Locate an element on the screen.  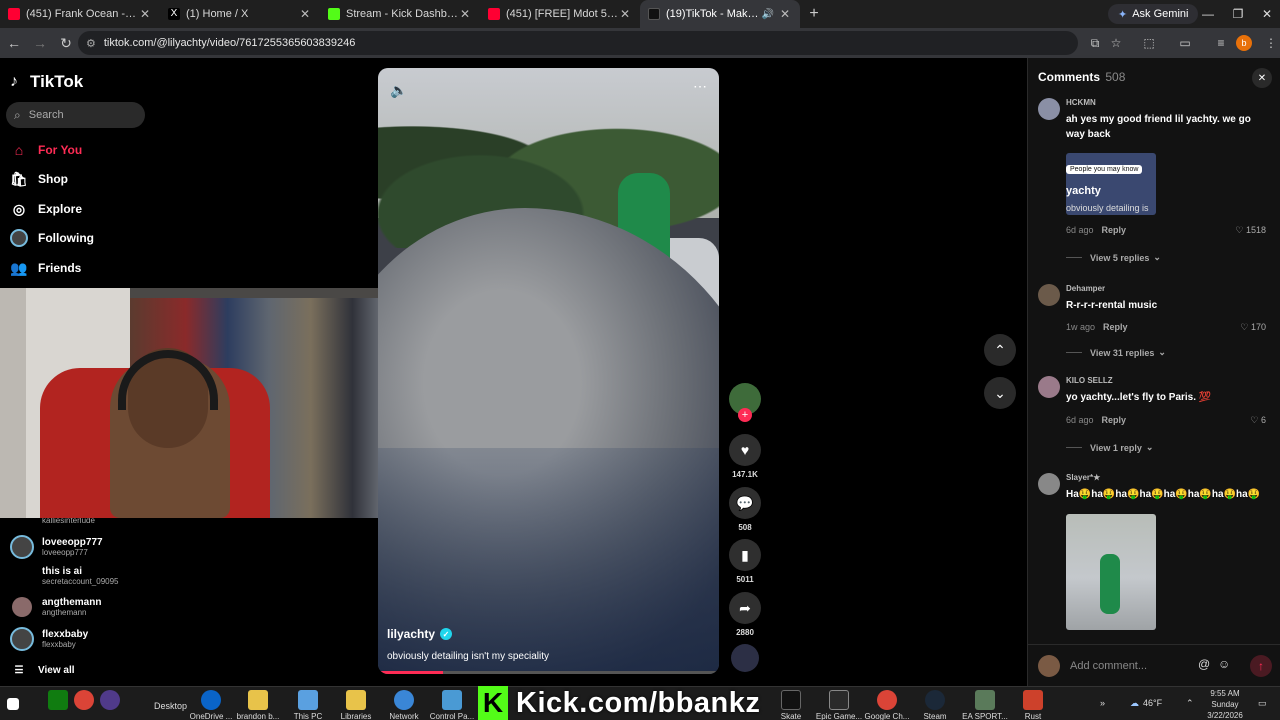
forward-button: → is located at coordinates (40, 43).